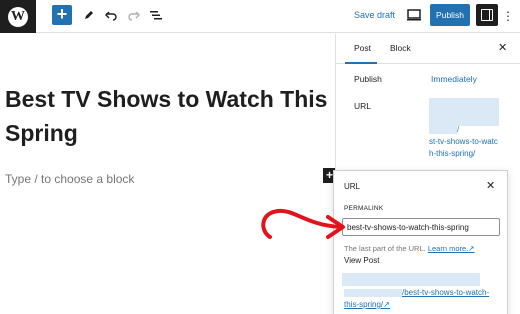 The width and height of the screenshot is (520, 314). What do you see at coordinates (415, 16) in the screenshot?
I see `desktop-preview-icon` at bounding box center [415, 16].